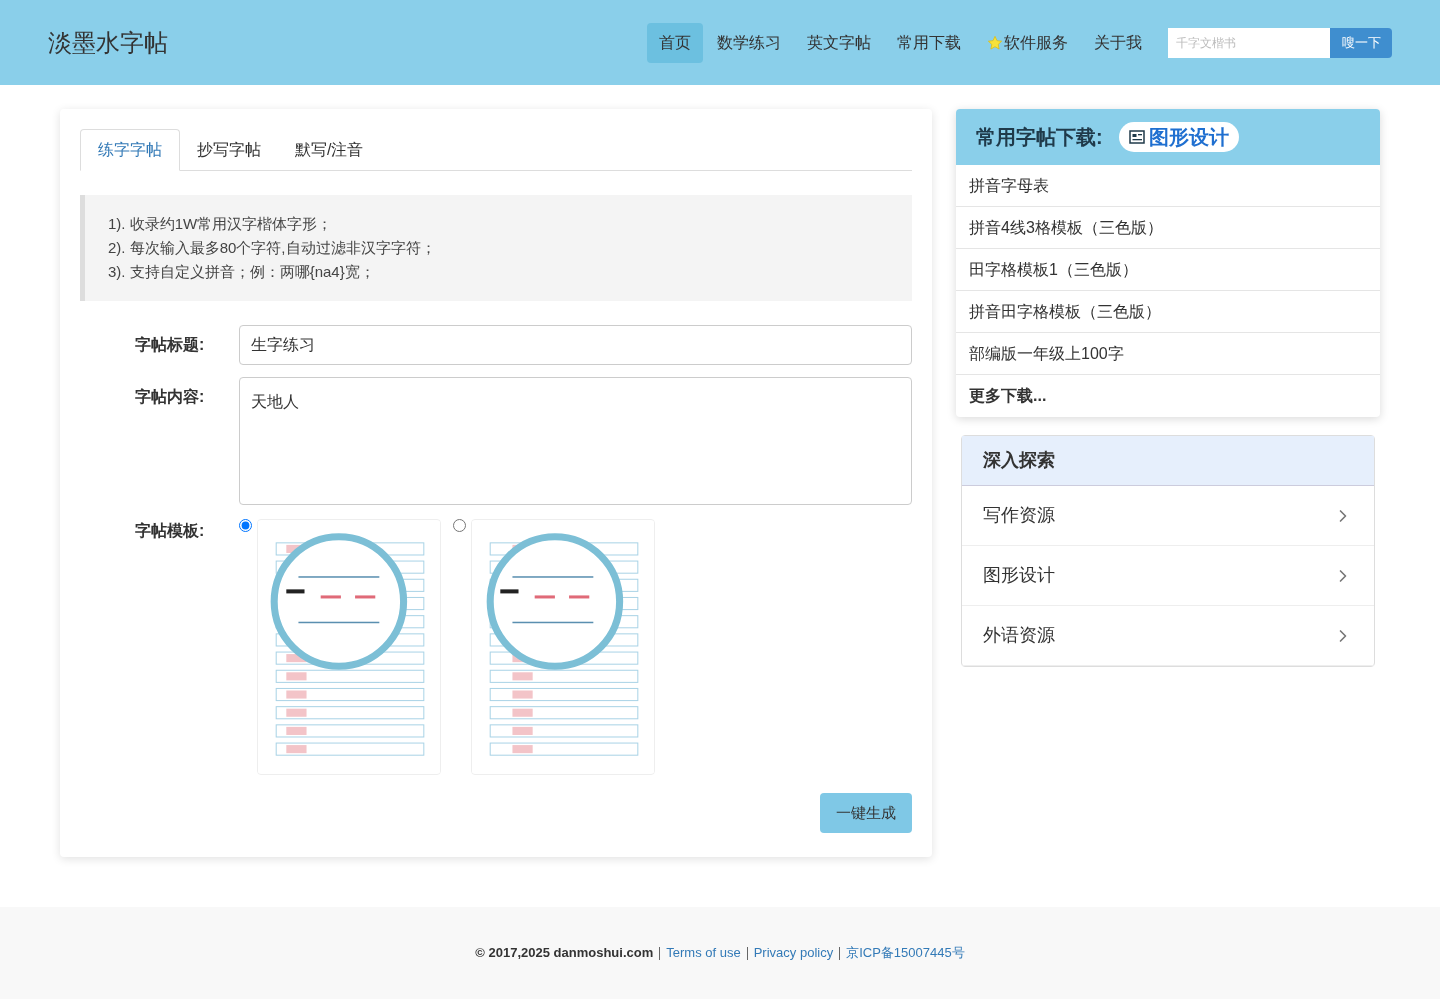 The height and width of the screenshot is (999, 1440). Describe the element at coordinates (1168, 312) in the screenshot. I see `download-link: 拼音田字格模板（三色版）` at that location.